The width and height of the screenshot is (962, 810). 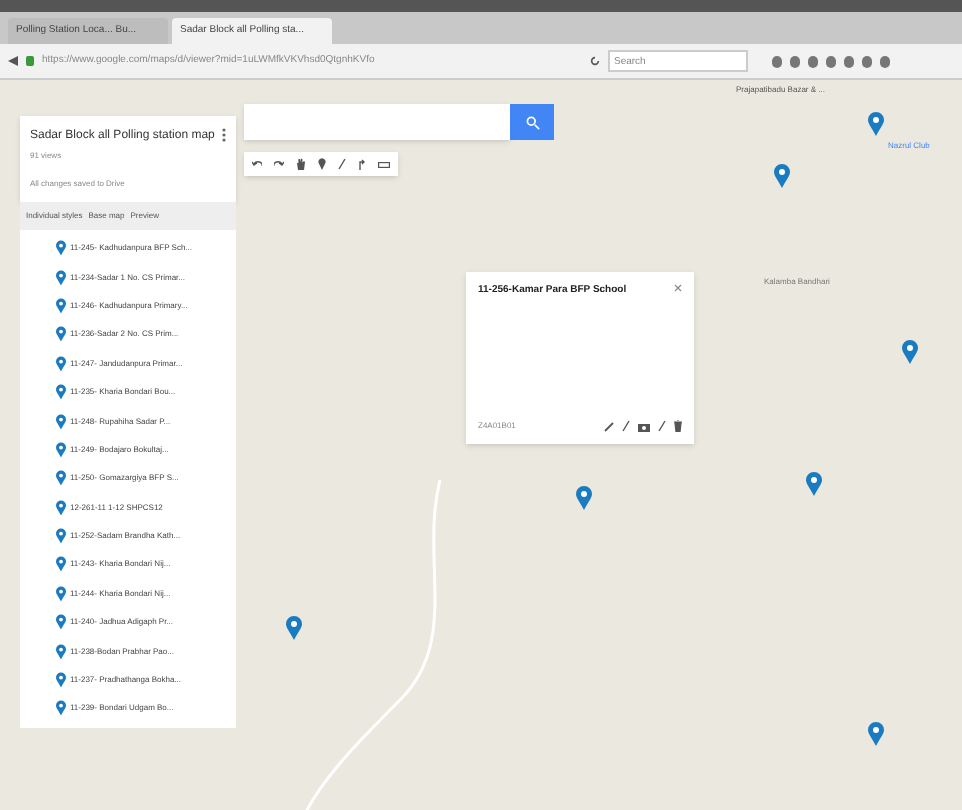 What do you see at coordinates (362, 164) in the screenshot?
I see `route-icon` at bounding box center [362, 164].